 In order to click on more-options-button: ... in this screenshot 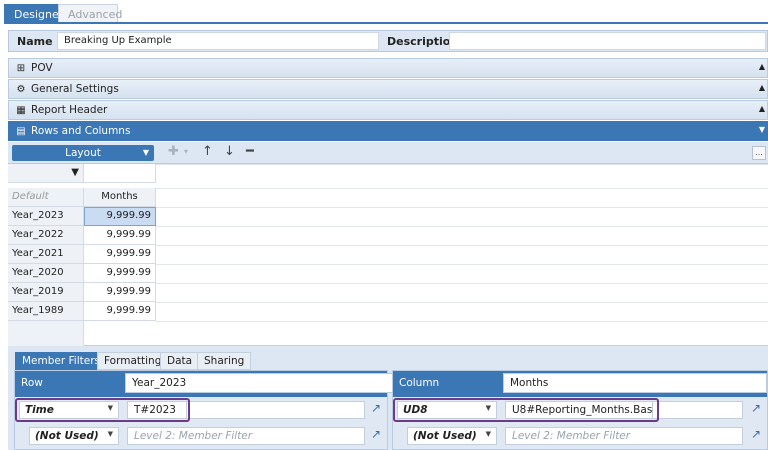, I will do `click(759, 153)`.